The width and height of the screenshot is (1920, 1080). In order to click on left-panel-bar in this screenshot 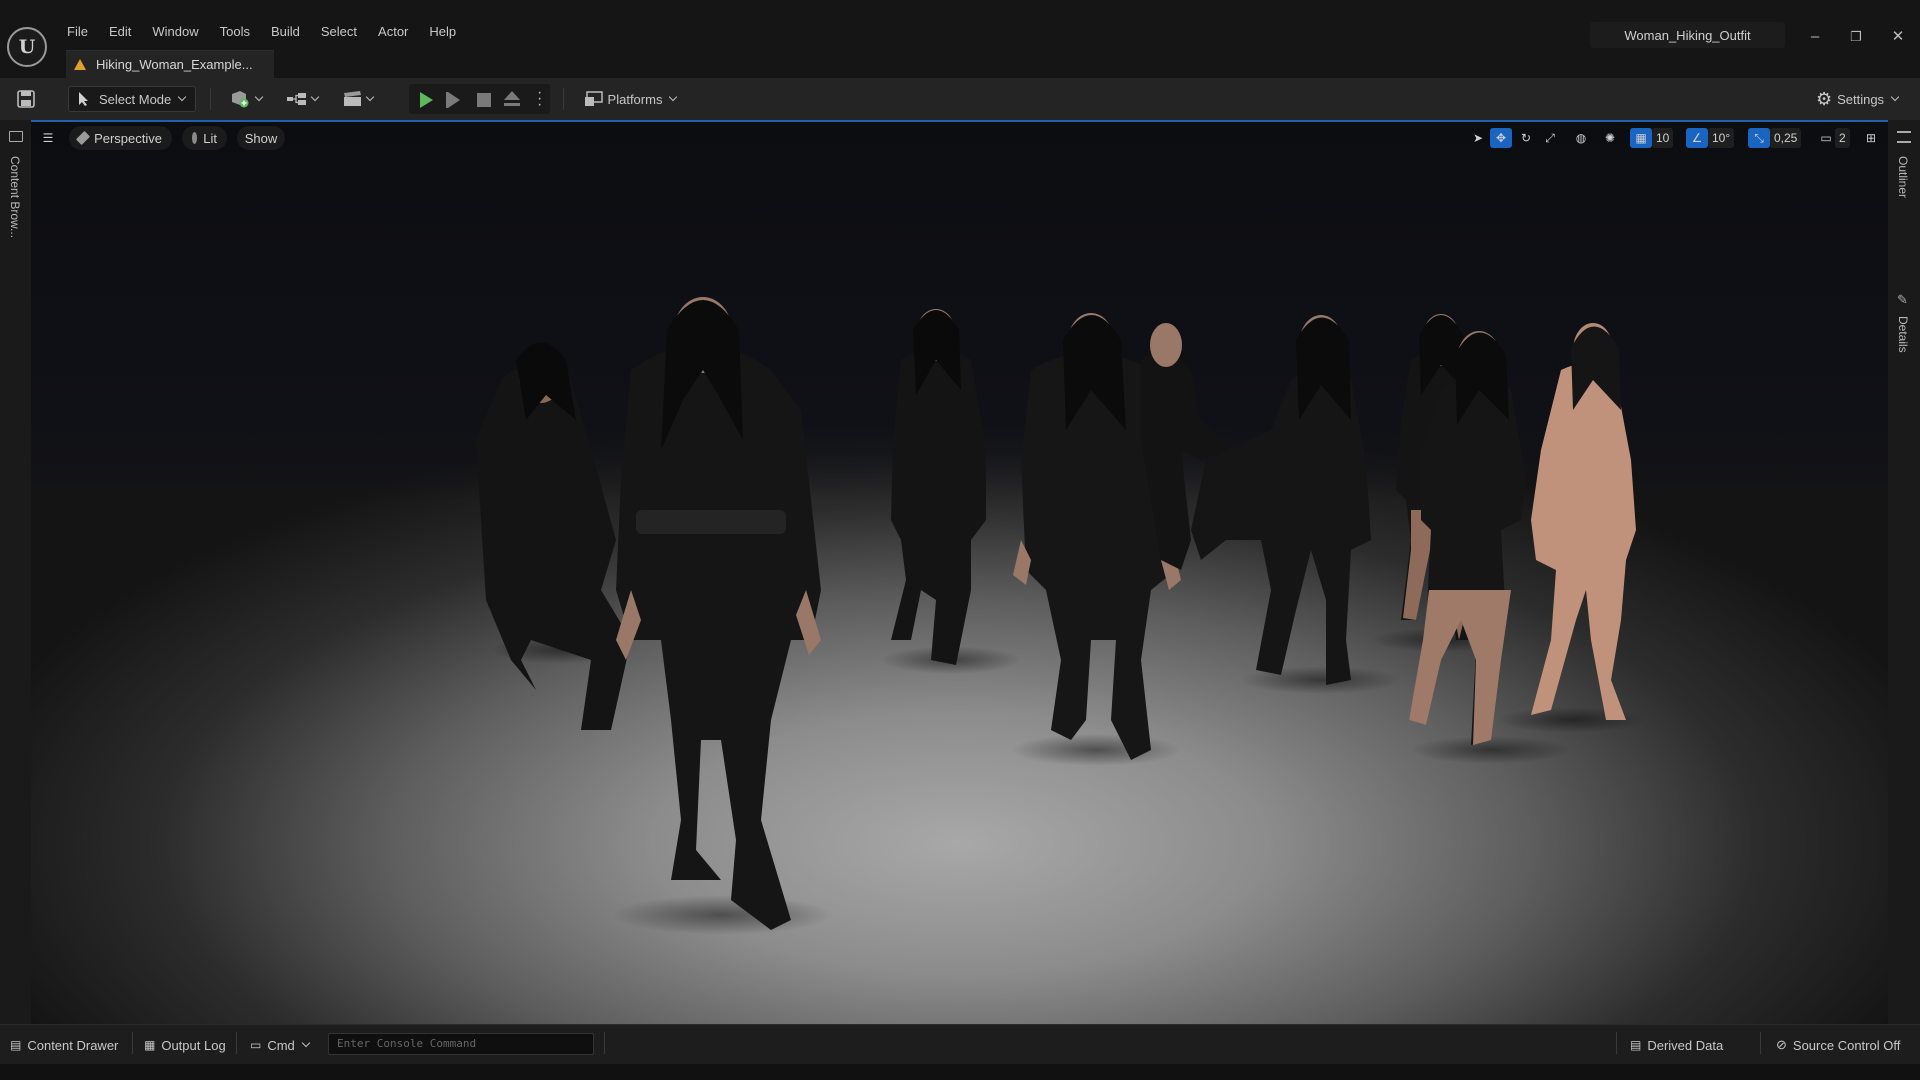, I will do `click(15, 572)`.